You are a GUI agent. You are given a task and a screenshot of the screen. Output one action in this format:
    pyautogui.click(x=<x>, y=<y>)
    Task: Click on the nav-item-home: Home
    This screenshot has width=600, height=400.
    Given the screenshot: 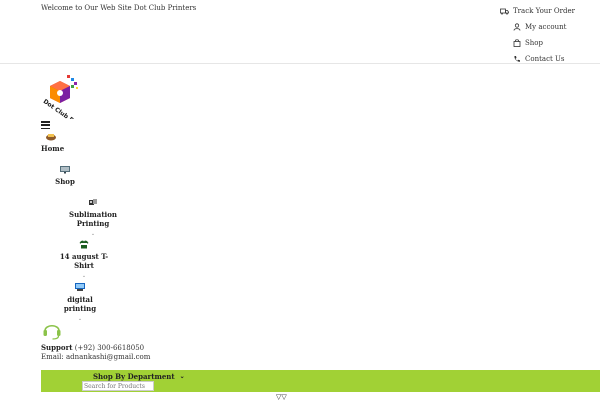 What is the action you would take?
    pyautogui.click(x=53, y=142)
    